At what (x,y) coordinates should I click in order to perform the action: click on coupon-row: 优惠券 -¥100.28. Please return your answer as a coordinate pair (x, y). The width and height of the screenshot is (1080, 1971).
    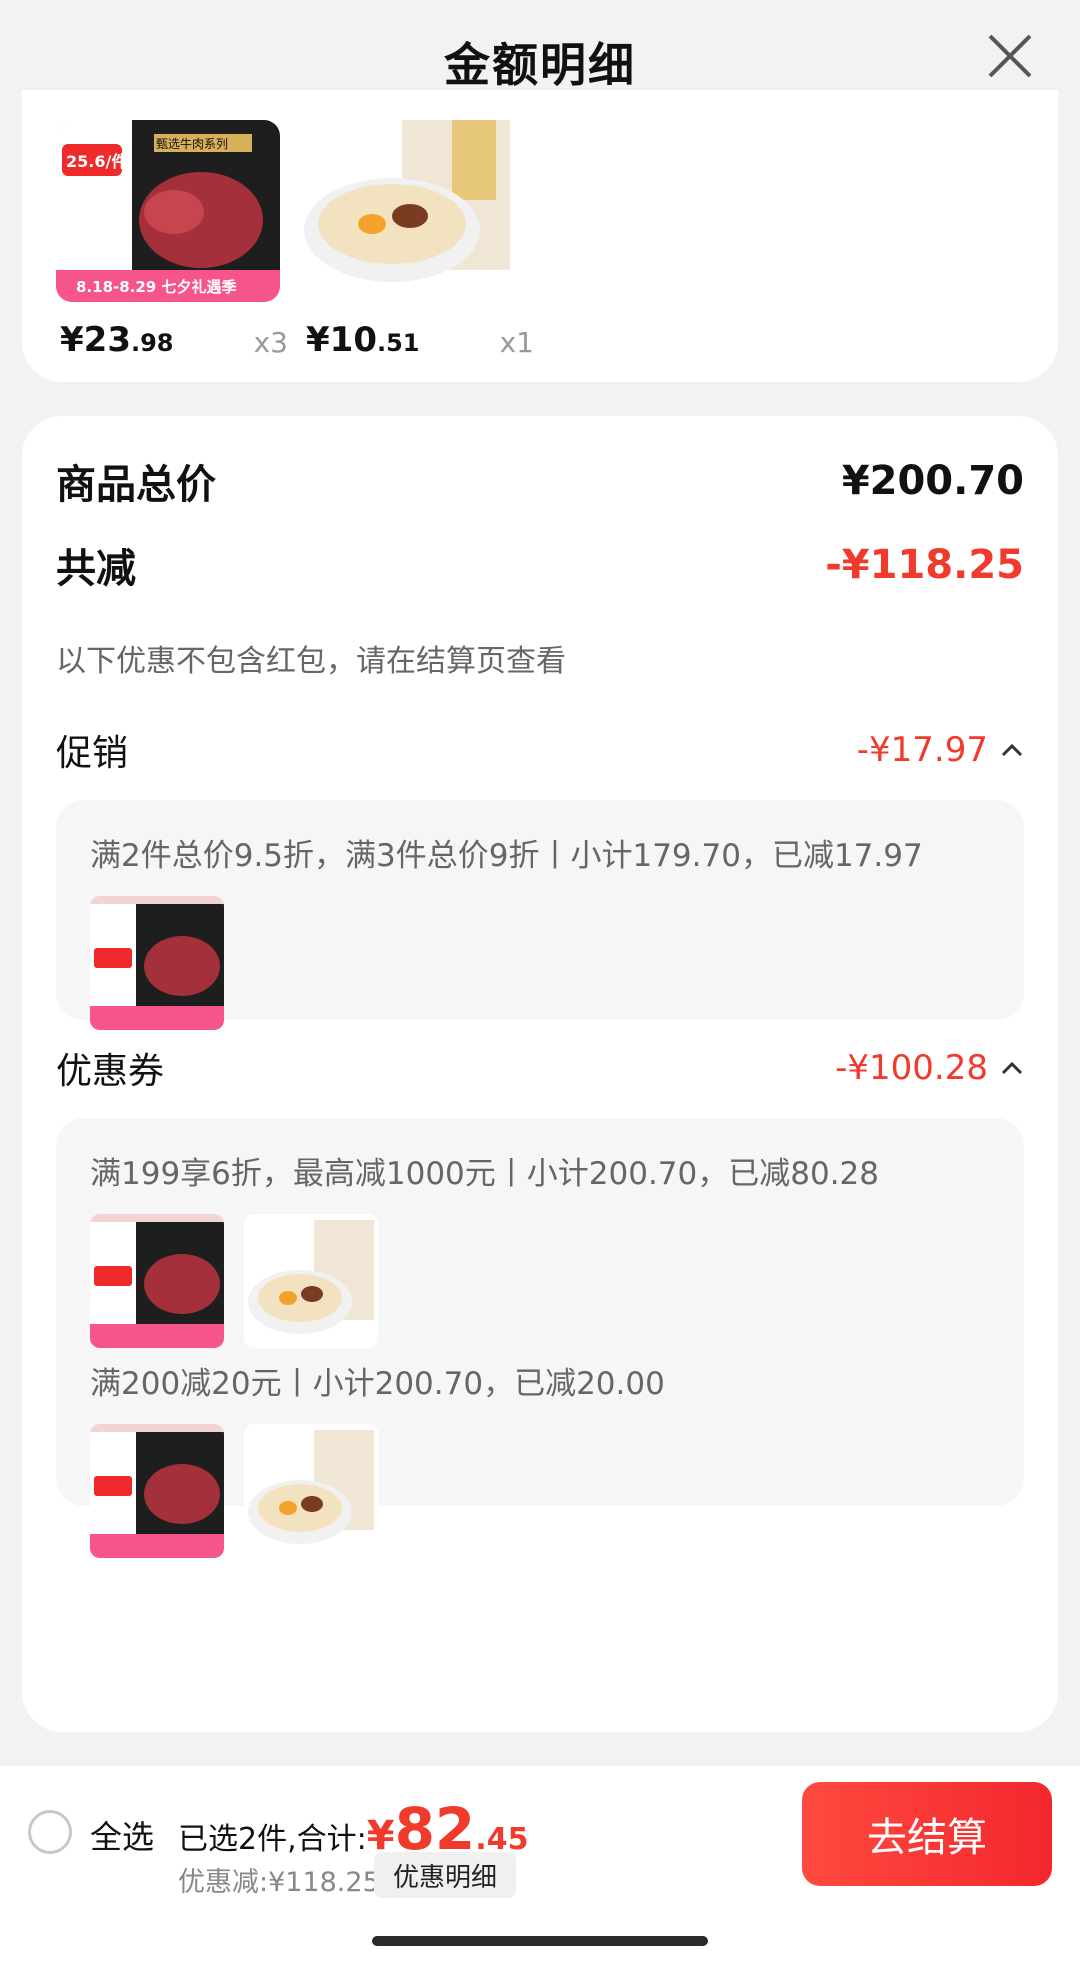
    Looking at the image, I should click on (540, 1068).